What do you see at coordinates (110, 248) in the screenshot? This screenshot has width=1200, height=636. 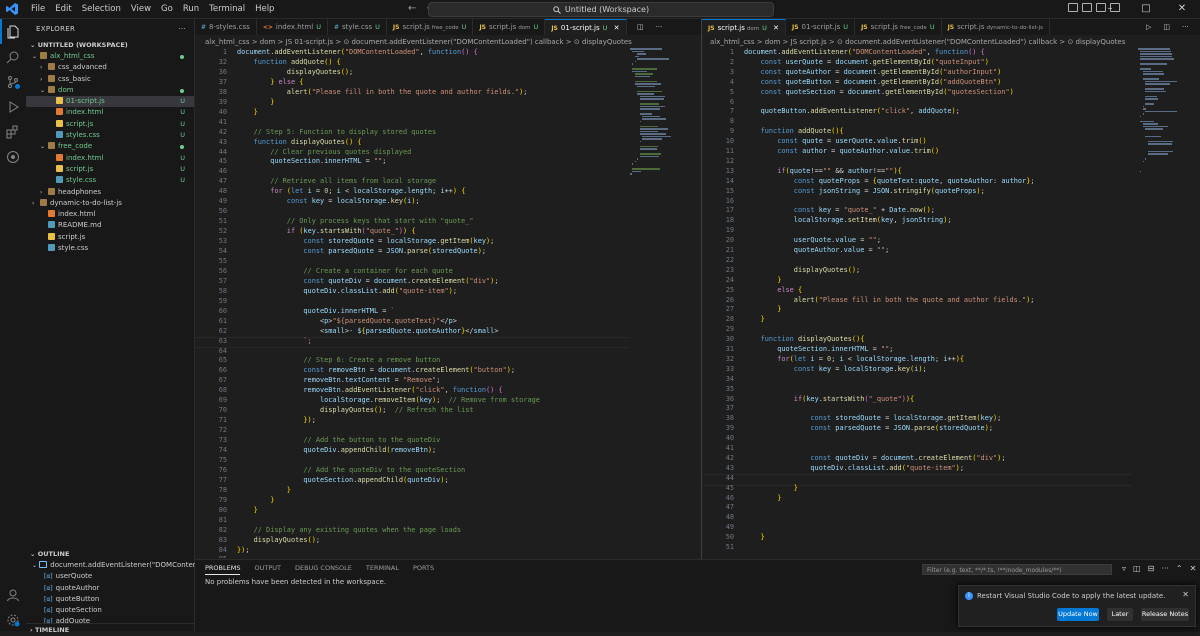 I see `tree-item: style.css` at bounding box center [110, 248].